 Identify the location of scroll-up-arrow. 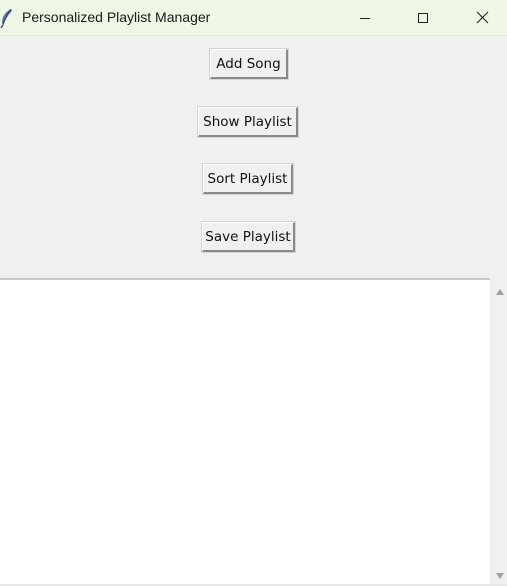
(499, 290).